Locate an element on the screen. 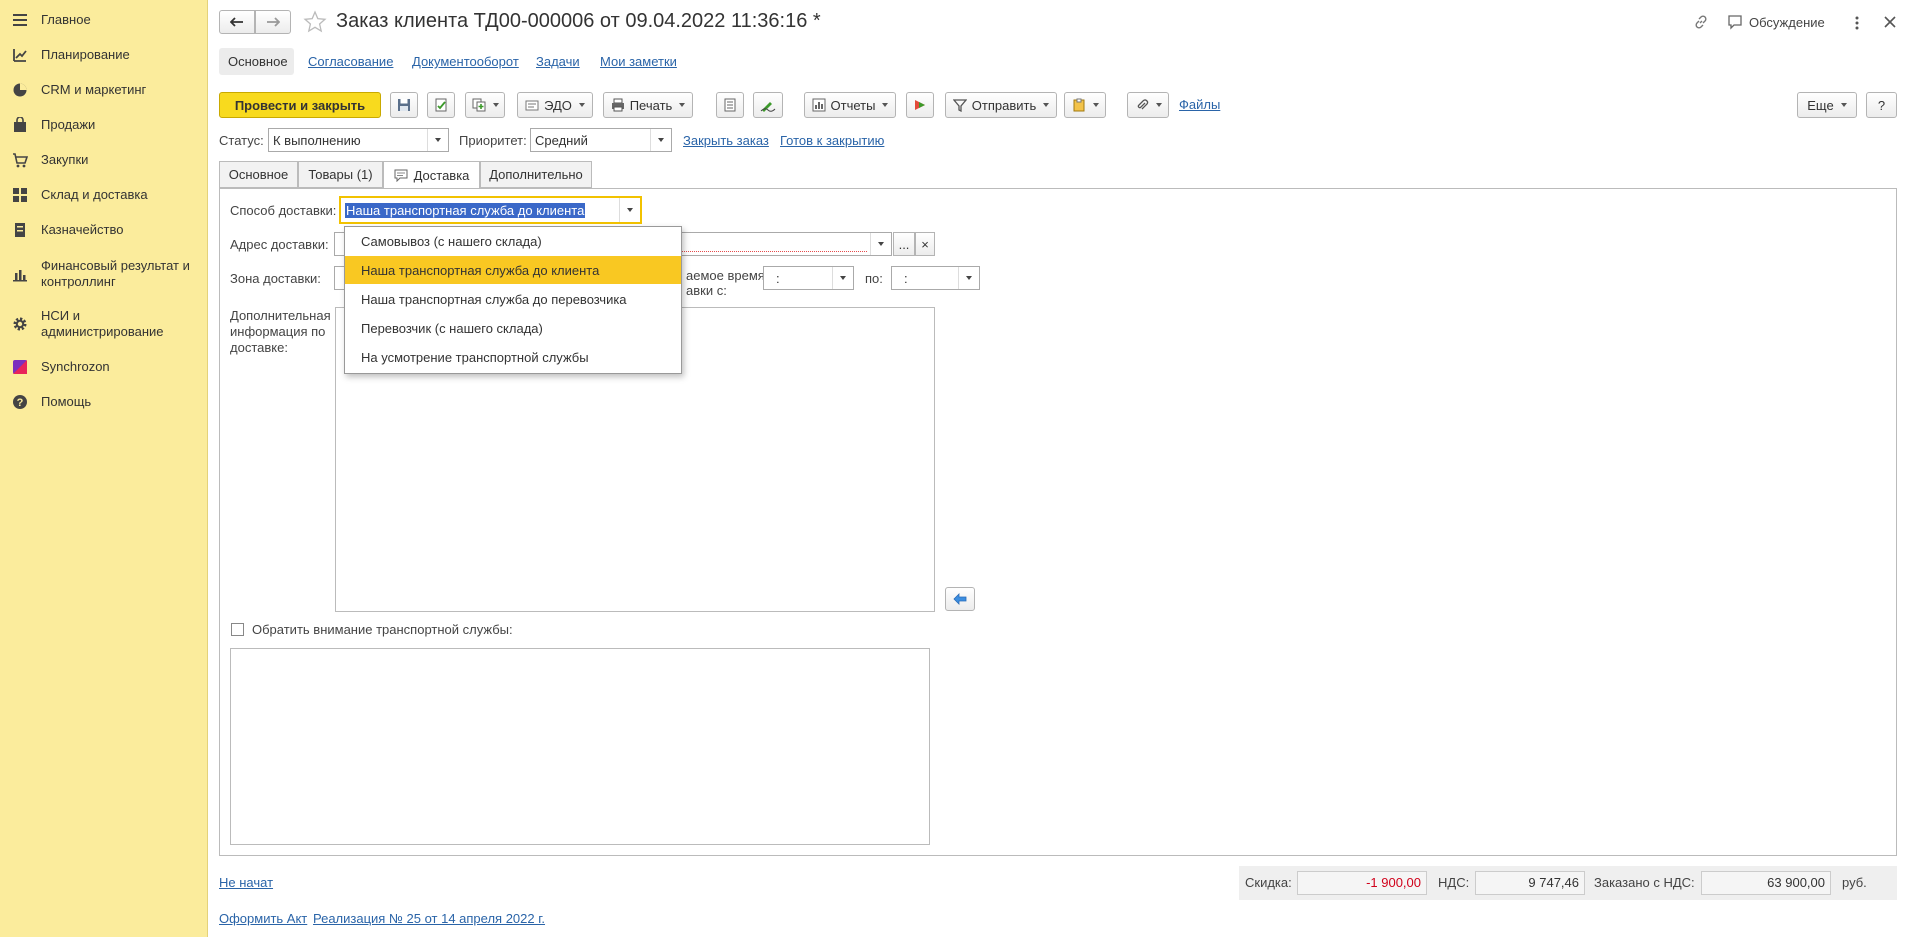 The width and height of the screenshot is (1910, 937). edo-button: ЭДО is located at coordinates (555, 105).